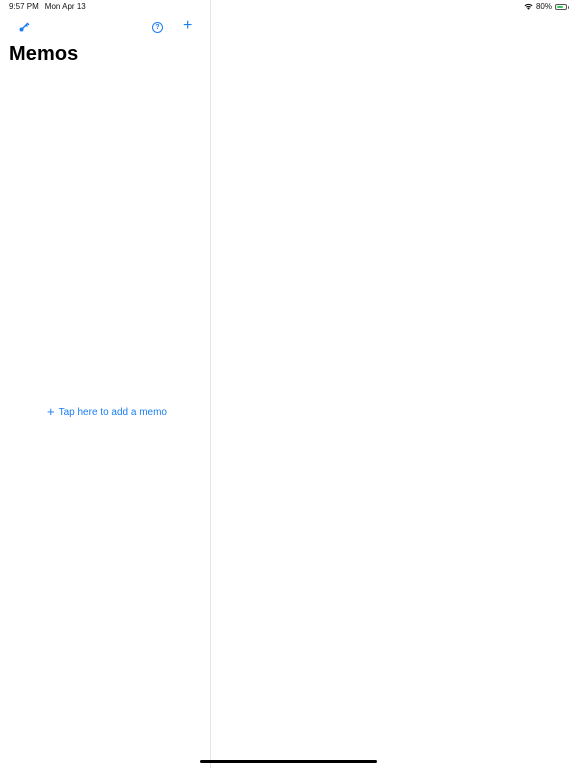 The image size is (576, 768). Describe the element at coordinates (288, 761) in the screenshot. I see `home-indicator` at that location.